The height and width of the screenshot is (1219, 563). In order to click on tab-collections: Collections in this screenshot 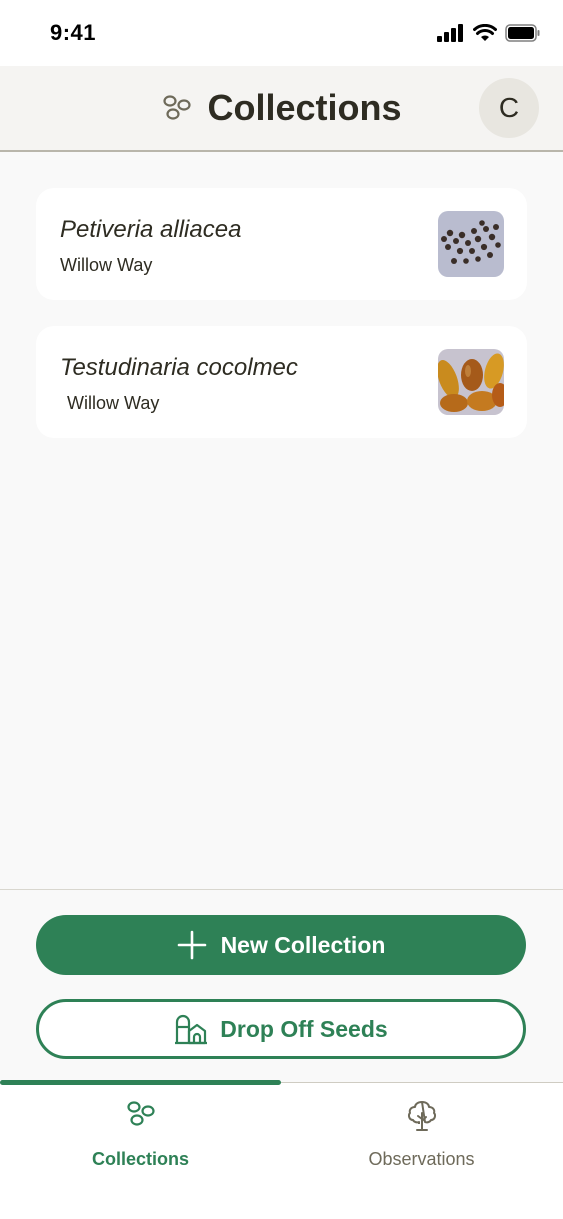, I will do `click(140, 1151)`.